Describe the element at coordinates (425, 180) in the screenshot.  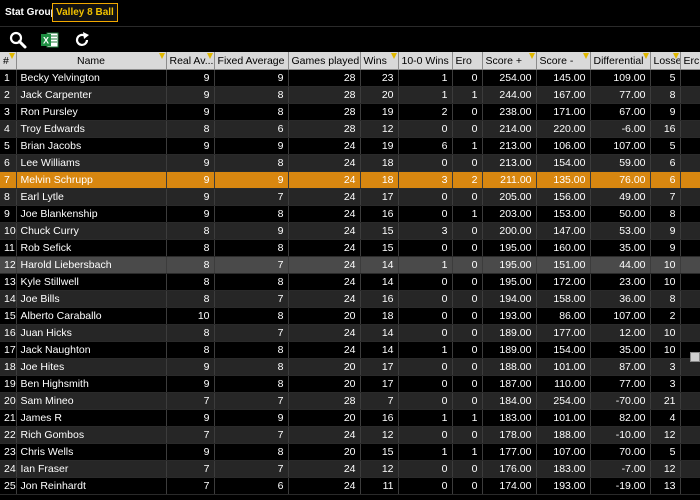
I see `table-cell: 3` at that location.